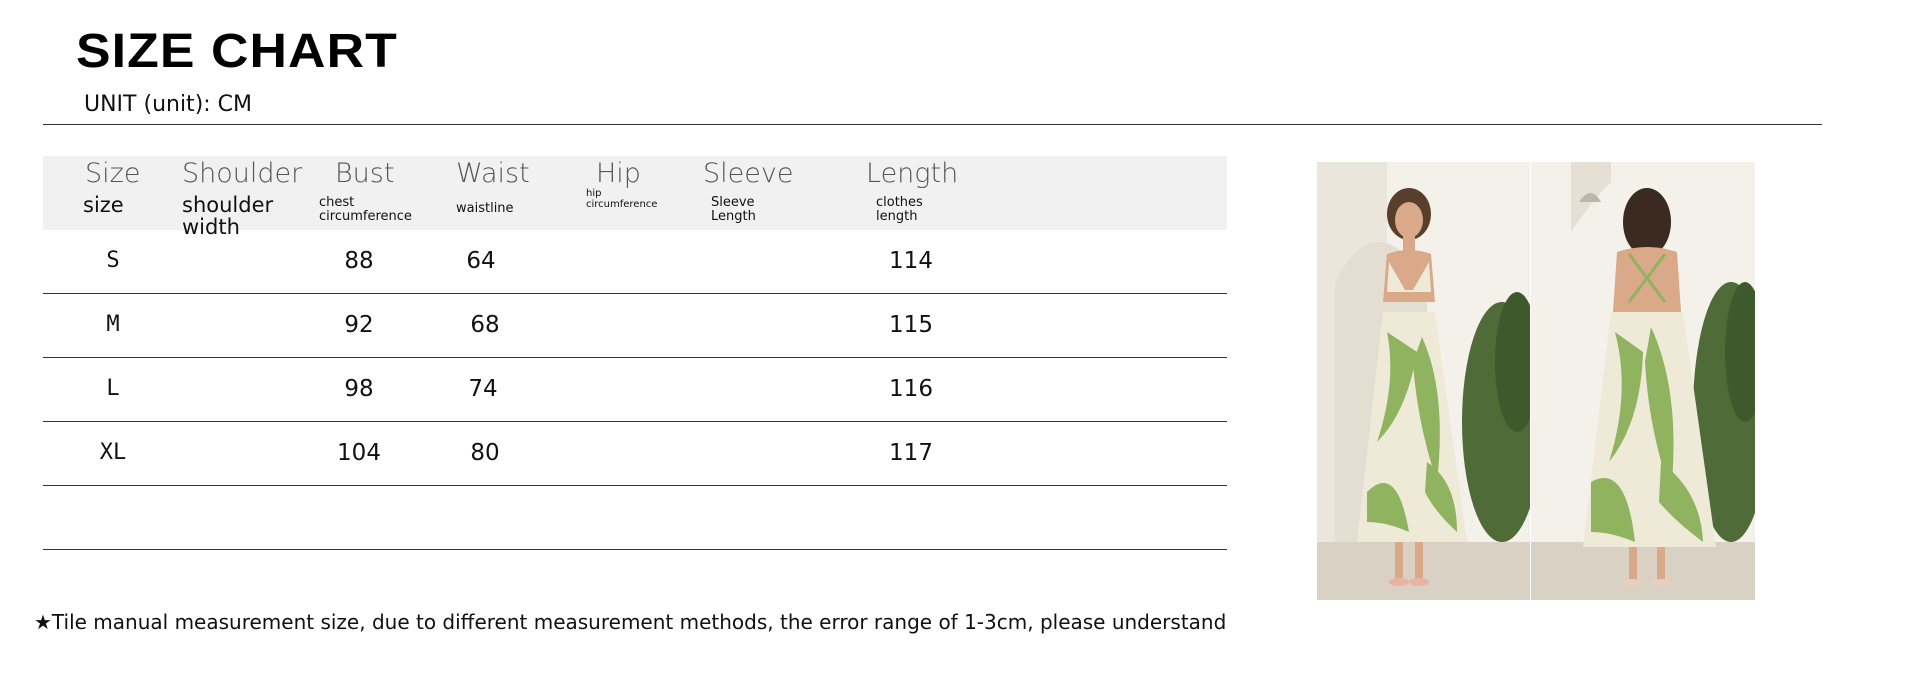  I want to click on header-hip: Hip hip circumference, so click(626, 193).